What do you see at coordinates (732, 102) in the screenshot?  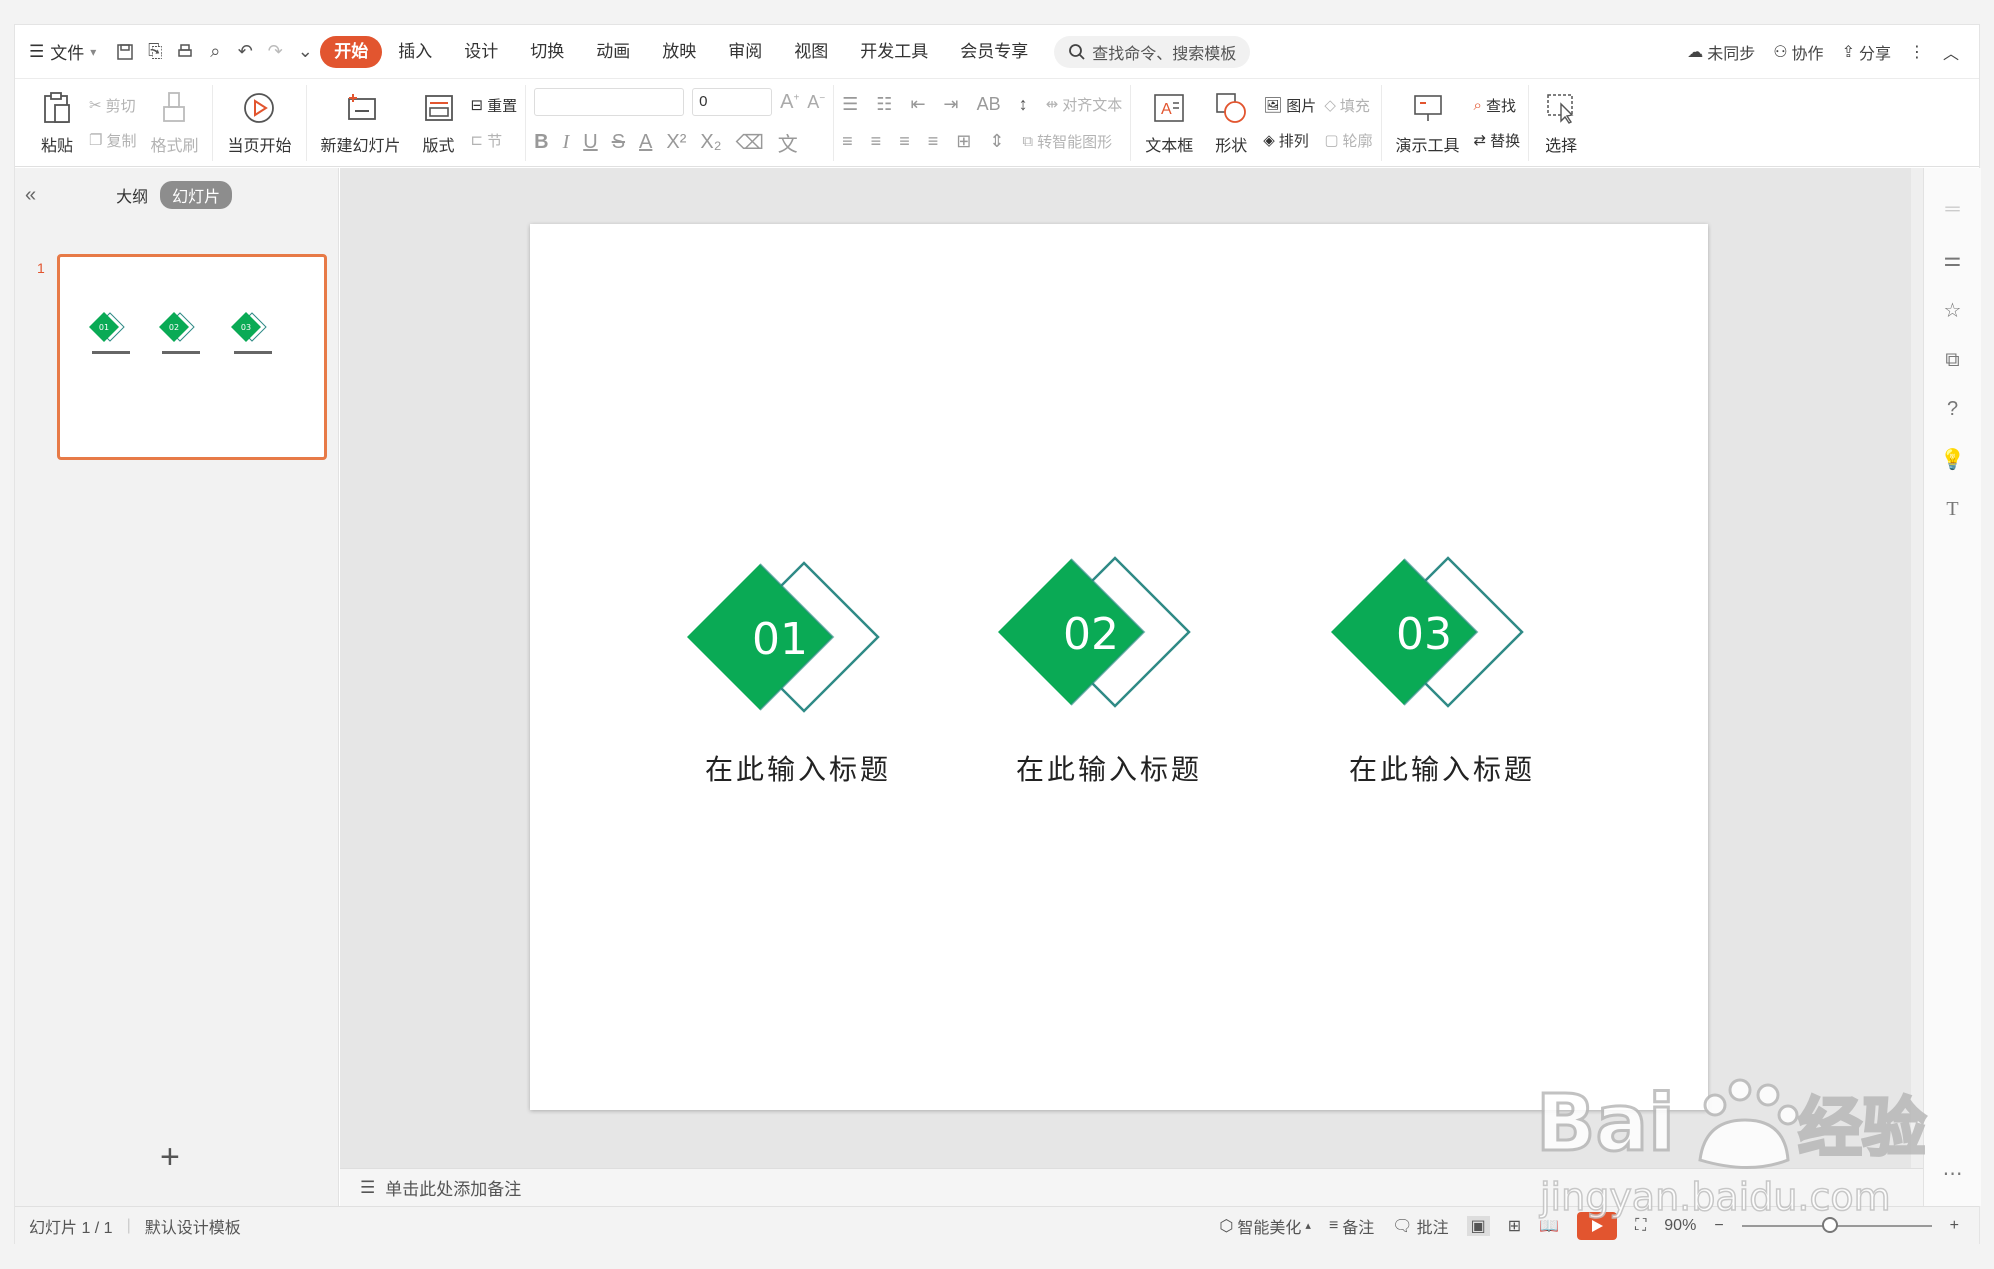 I see `font-size-select: 0` at bounding box center [732, 102].